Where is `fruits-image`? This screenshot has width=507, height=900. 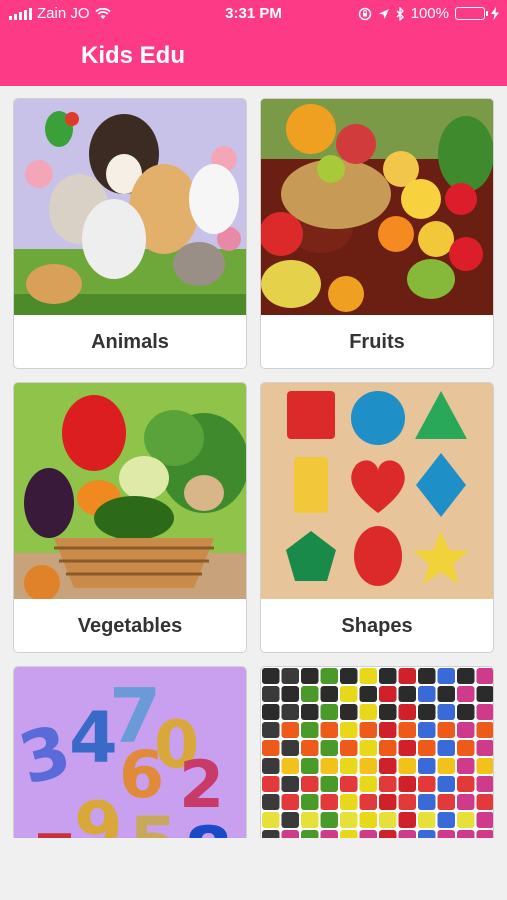
fruits-image is located at coordinates (377, 207).